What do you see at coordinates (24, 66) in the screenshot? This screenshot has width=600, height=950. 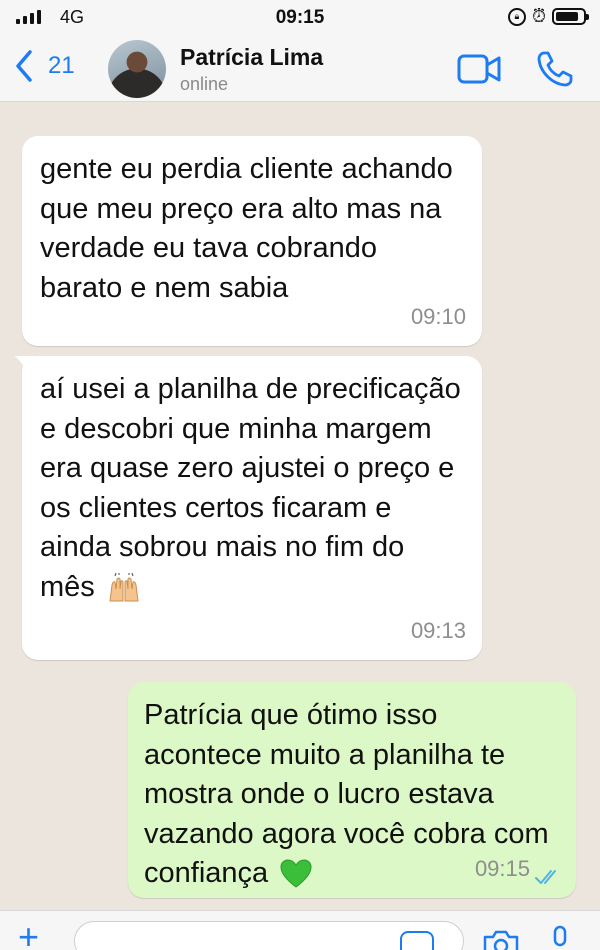 I see `chevron-left-icon` at bounding box center [24, 66].